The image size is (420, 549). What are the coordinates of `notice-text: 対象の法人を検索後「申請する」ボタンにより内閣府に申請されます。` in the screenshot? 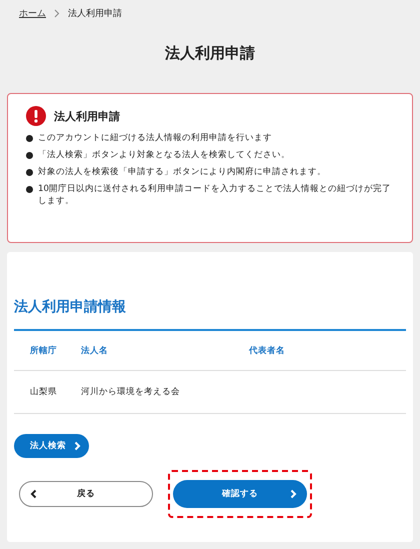 It's located at (182, 172).